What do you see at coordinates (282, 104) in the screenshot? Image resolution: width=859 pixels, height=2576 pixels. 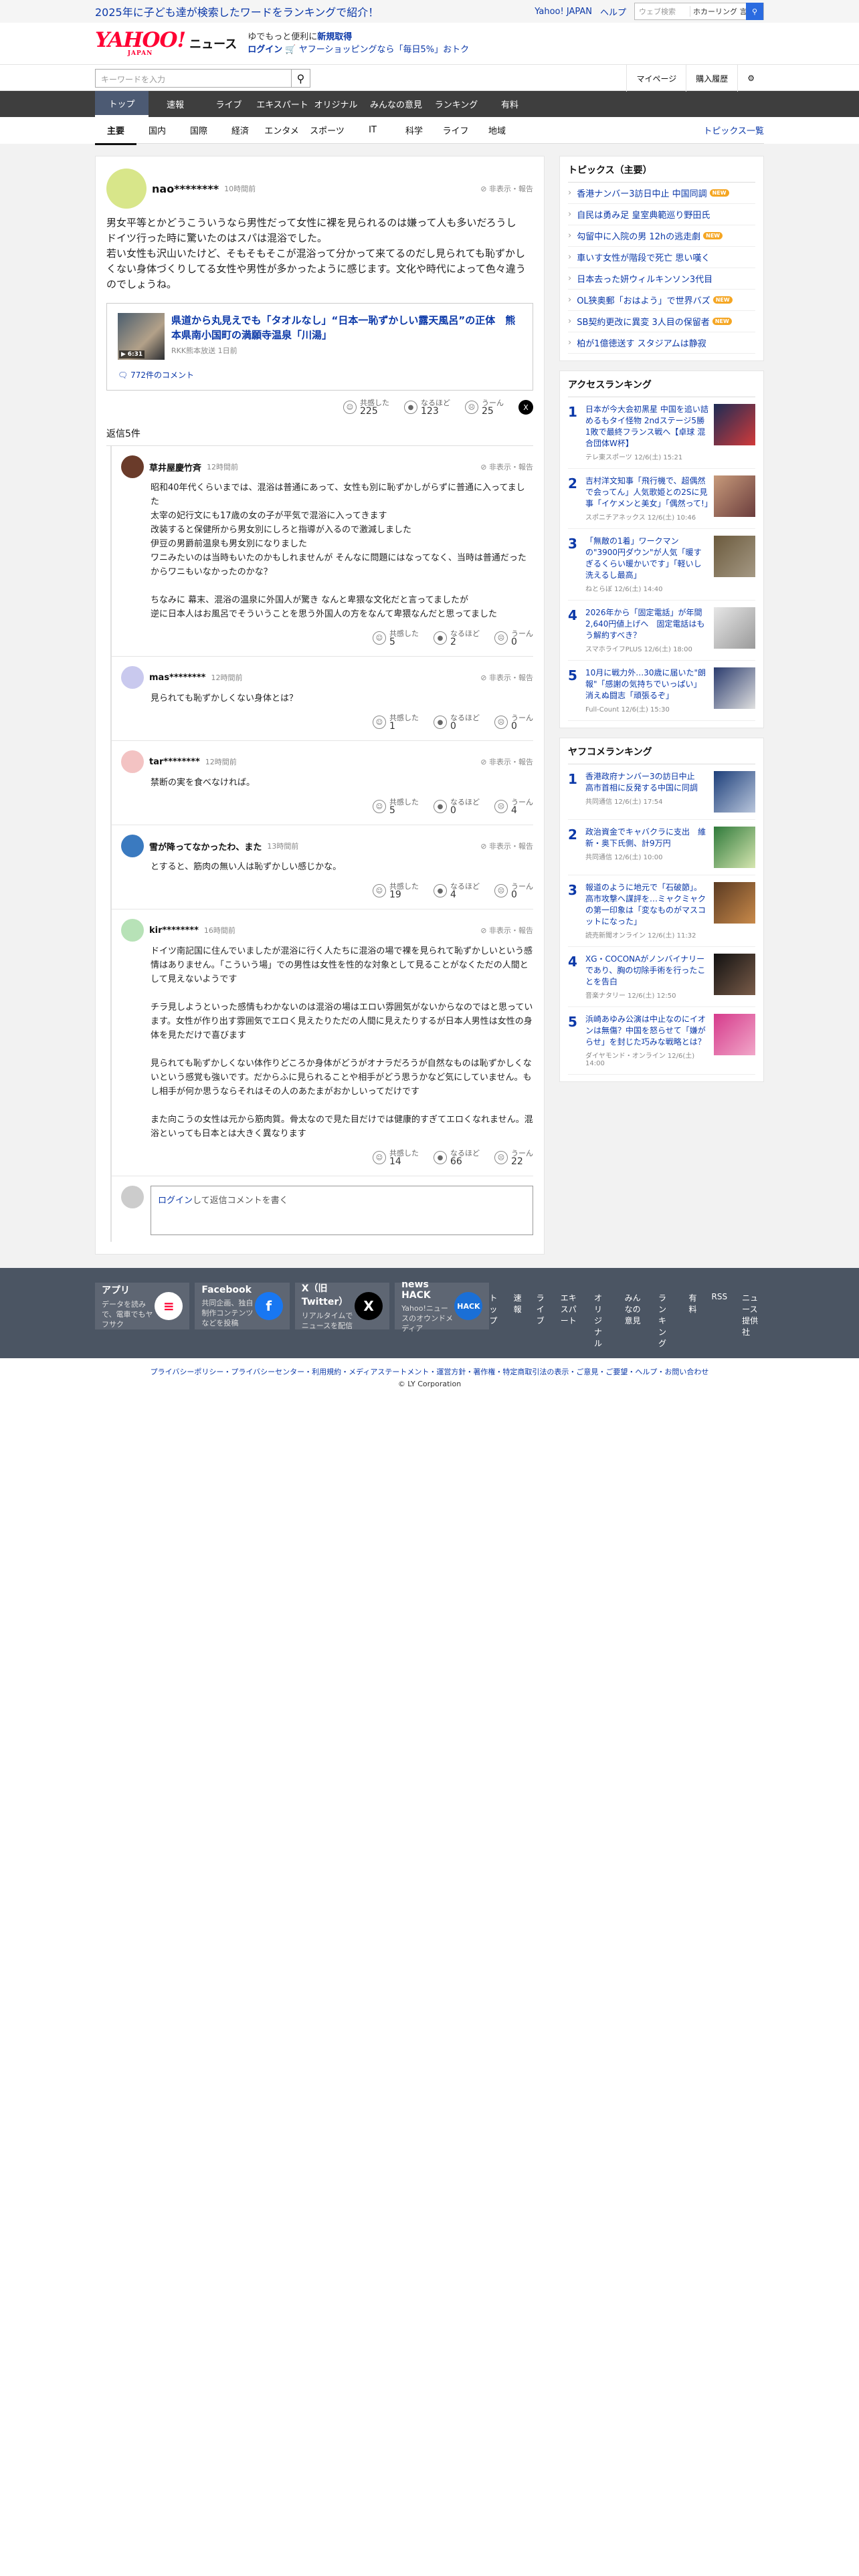 I see `nav-expert: エキスパート` at bounding box center [282, 104].